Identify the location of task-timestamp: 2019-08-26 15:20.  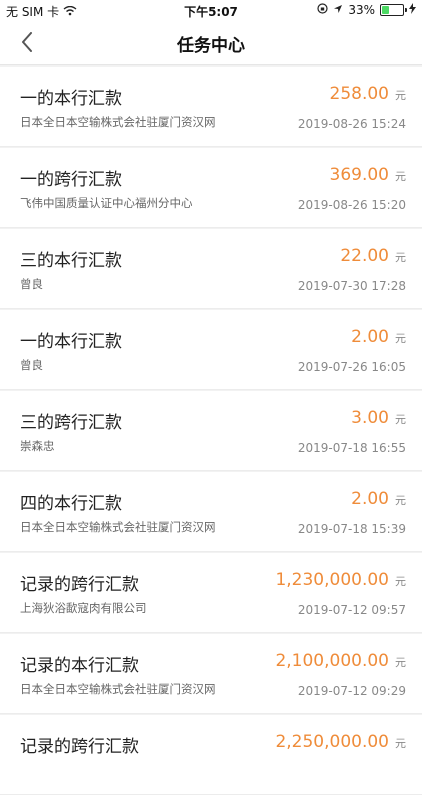
(351, 205).